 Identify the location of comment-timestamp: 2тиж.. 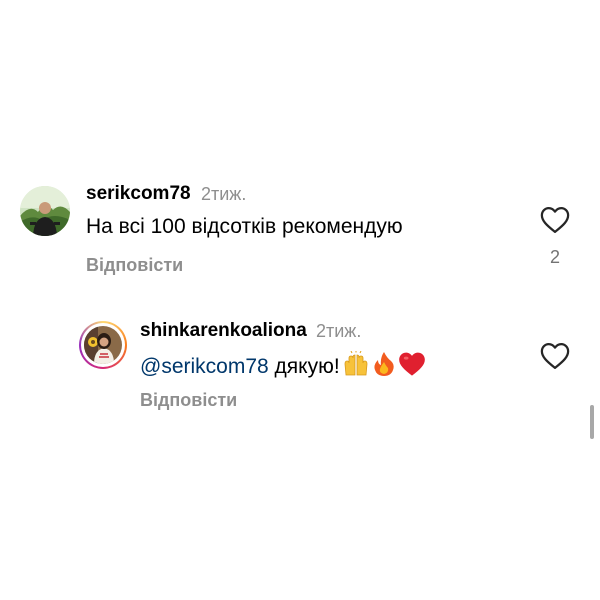
(224, 194).